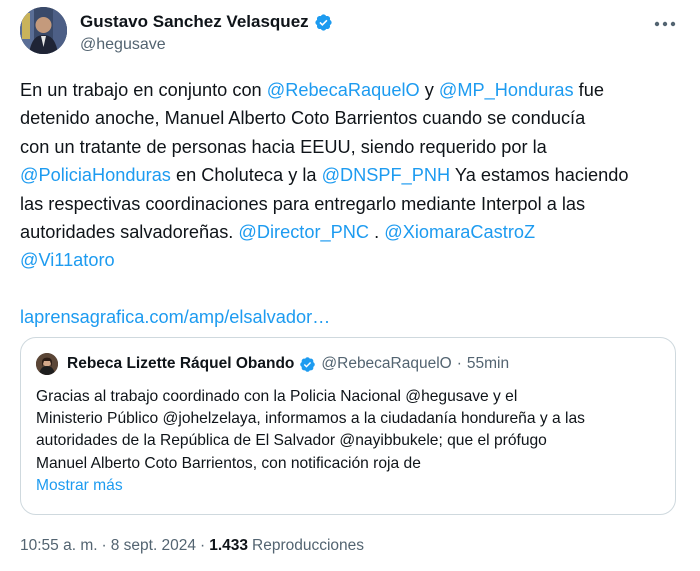  Describe the element at coordinates (303, 232) in the screenshot. I see `mention-link: @Director_PNC` at that location.